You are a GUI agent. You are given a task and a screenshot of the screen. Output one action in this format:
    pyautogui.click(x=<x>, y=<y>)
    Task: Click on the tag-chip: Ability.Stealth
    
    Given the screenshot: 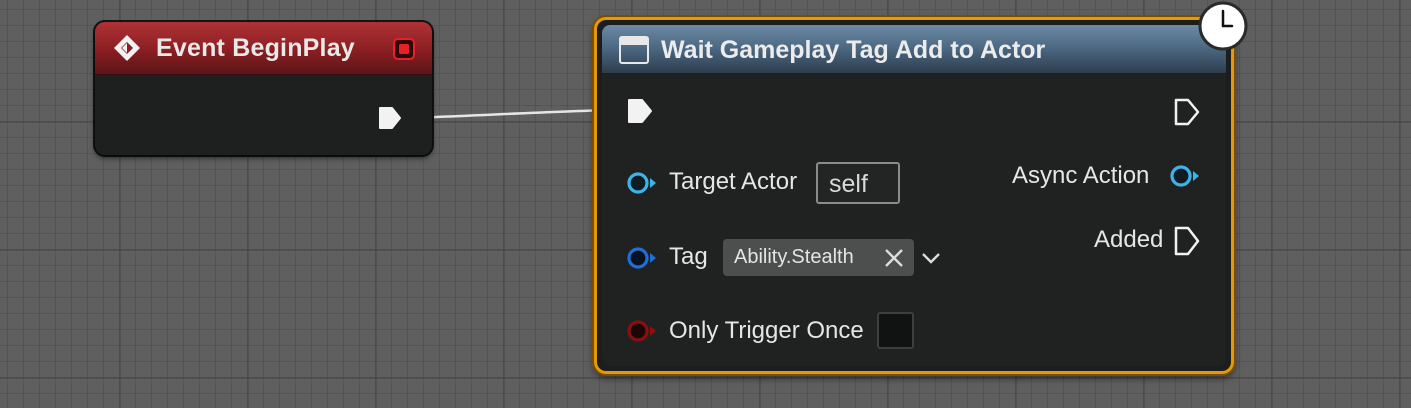 What is the action you would take?
    pyautogui.click(x=818, y=257)
    